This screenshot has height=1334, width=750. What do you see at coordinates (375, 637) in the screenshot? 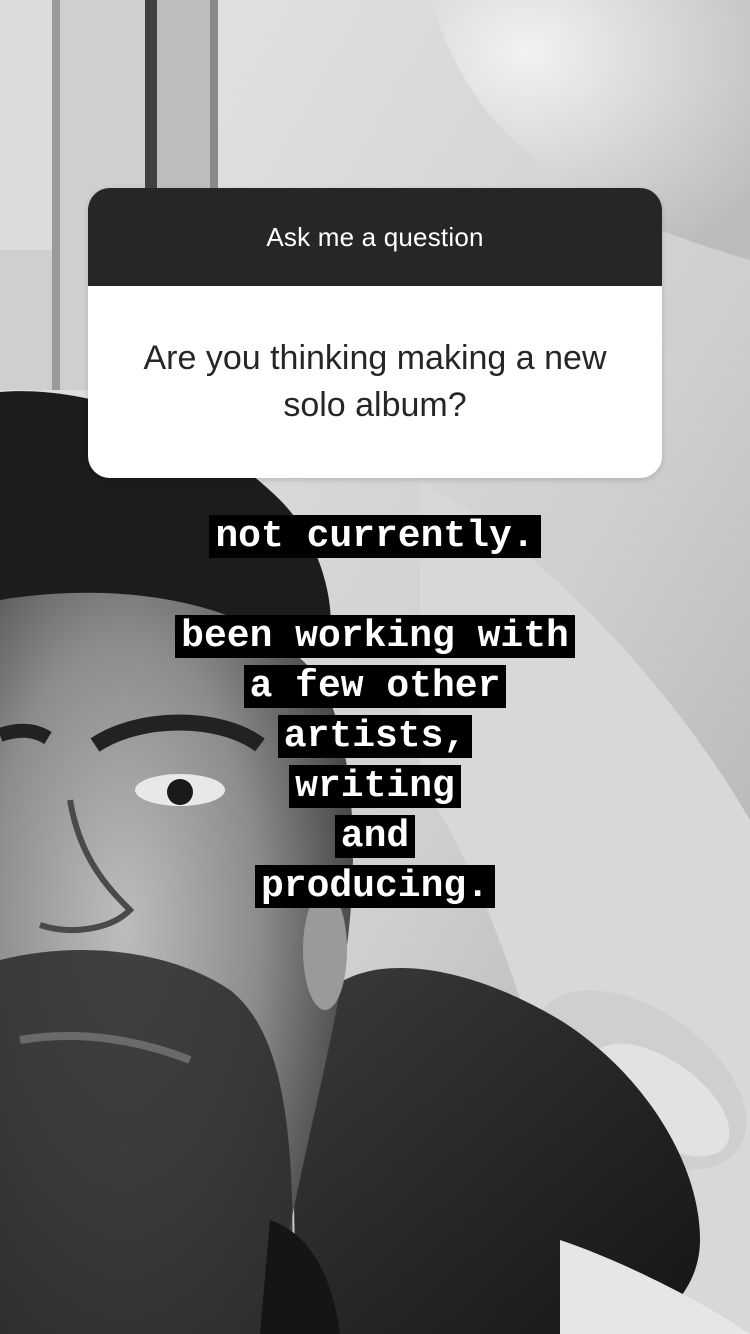
I see `reply-line: been working with` at bounding box center [375, 637].